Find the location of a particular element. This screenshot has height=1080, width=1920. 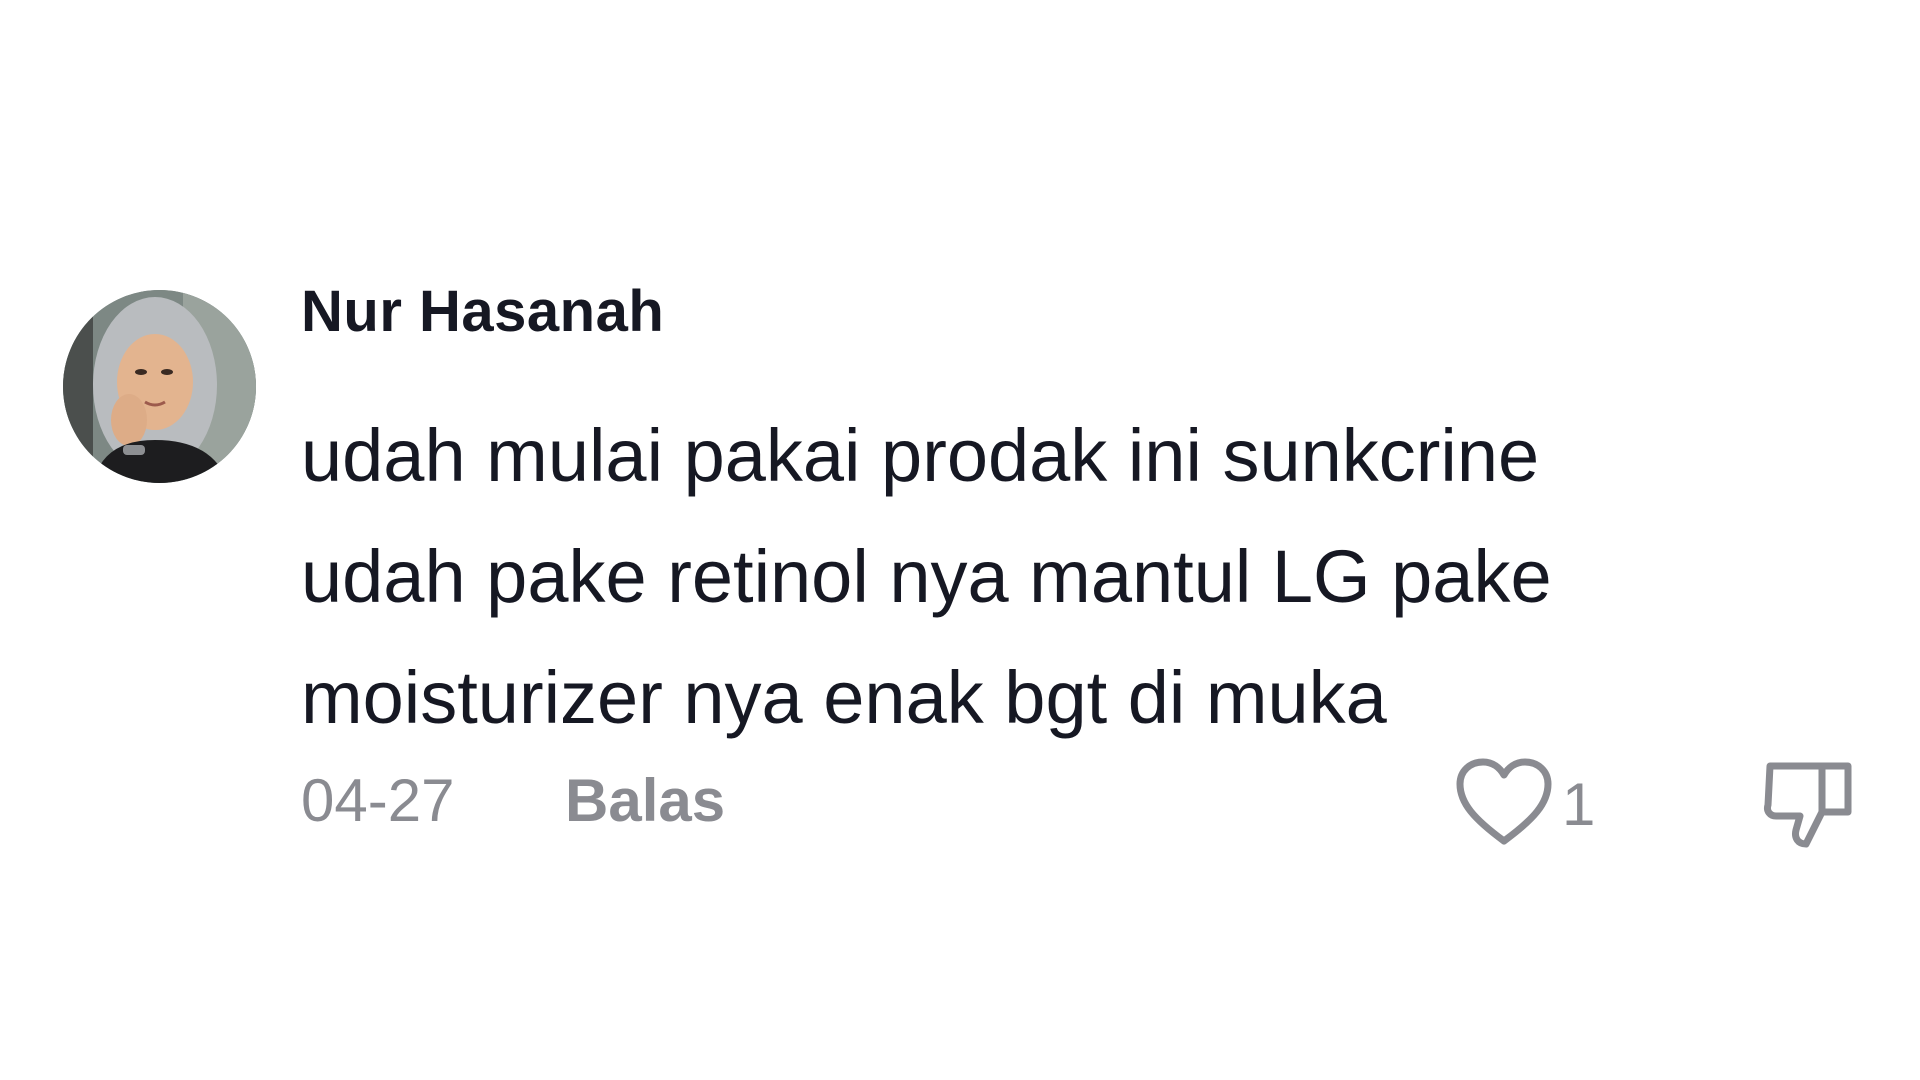

comment-date: 04-27 is located at coordinates (378, 800).